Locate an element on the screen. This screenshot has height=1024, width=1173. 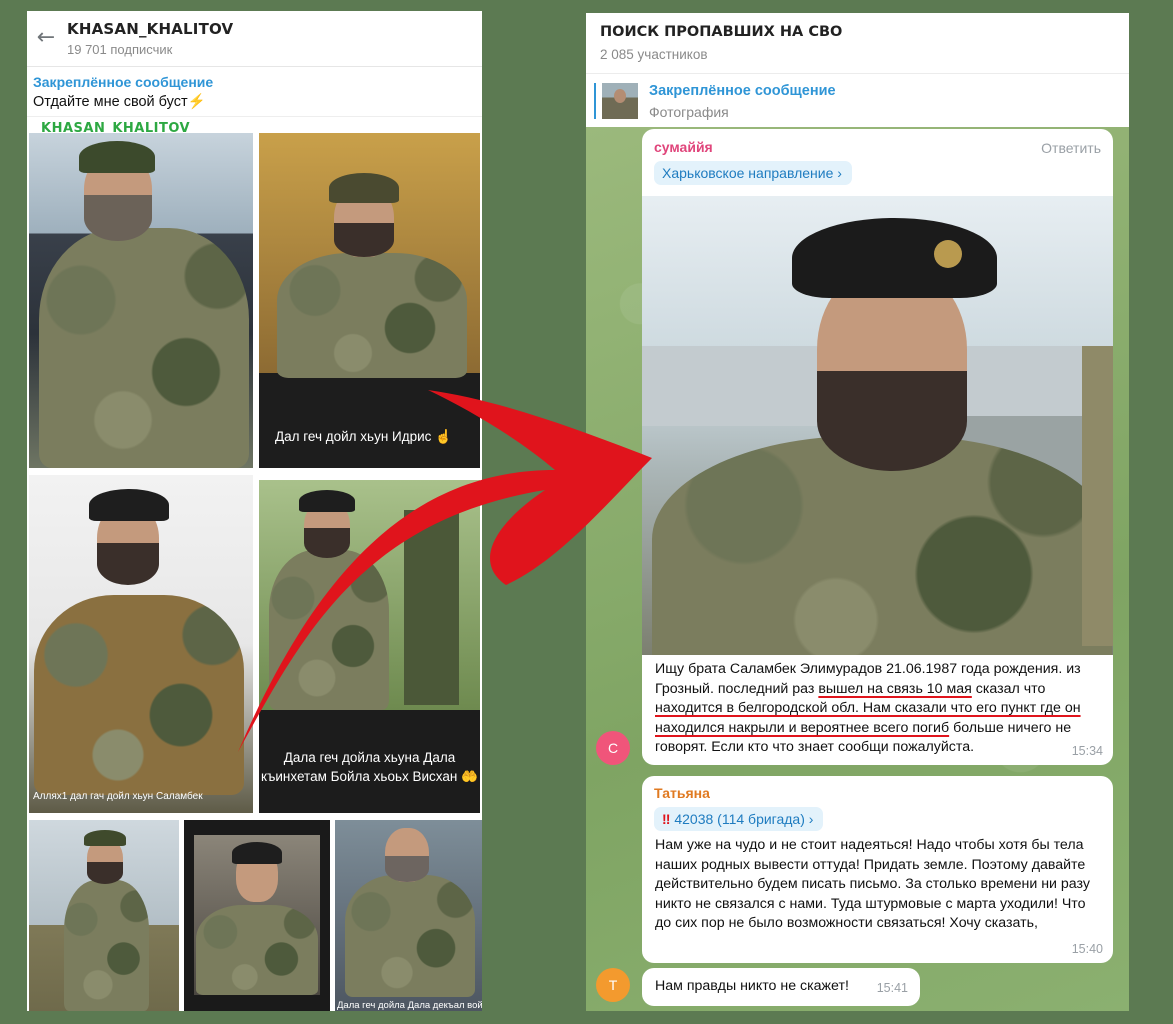
message-time: 15:40 is located at coordinates (1087, 949).